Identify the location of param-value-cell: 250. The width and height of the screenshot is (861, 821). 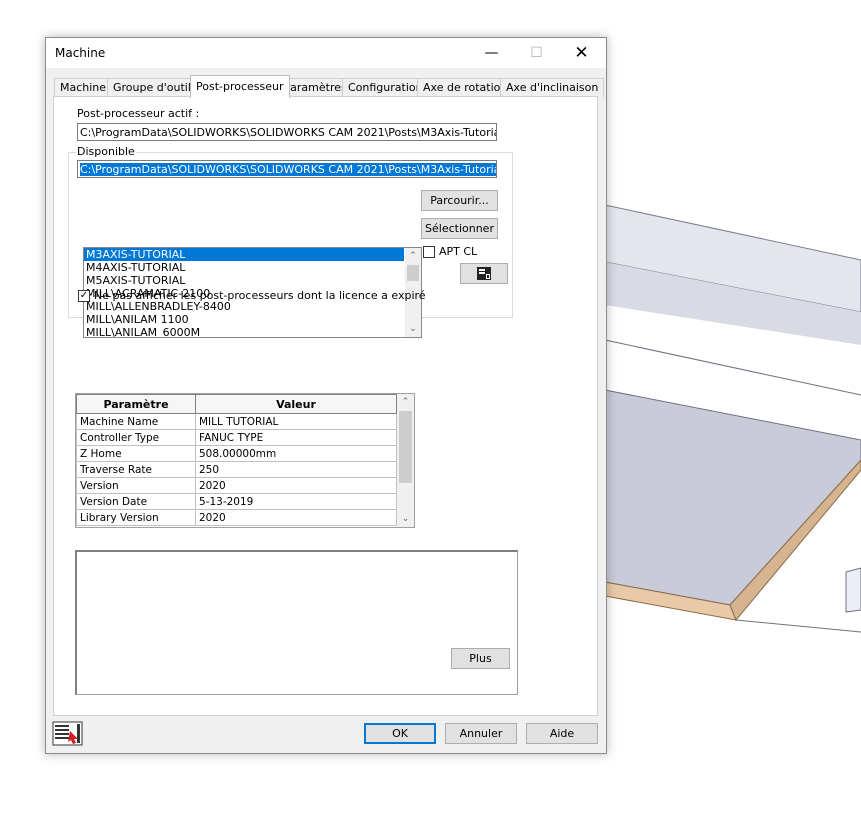
(296, 469).